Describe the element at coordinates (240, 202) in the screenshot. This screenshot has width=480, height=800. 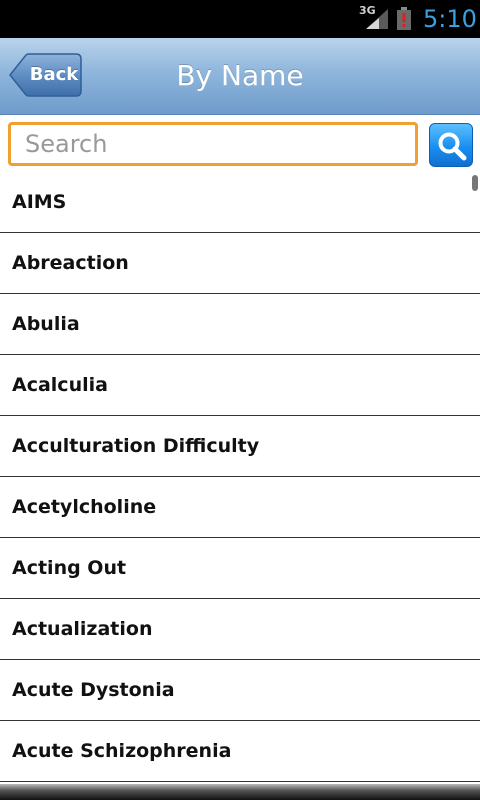
I see `list-item: AIMS` at that location.